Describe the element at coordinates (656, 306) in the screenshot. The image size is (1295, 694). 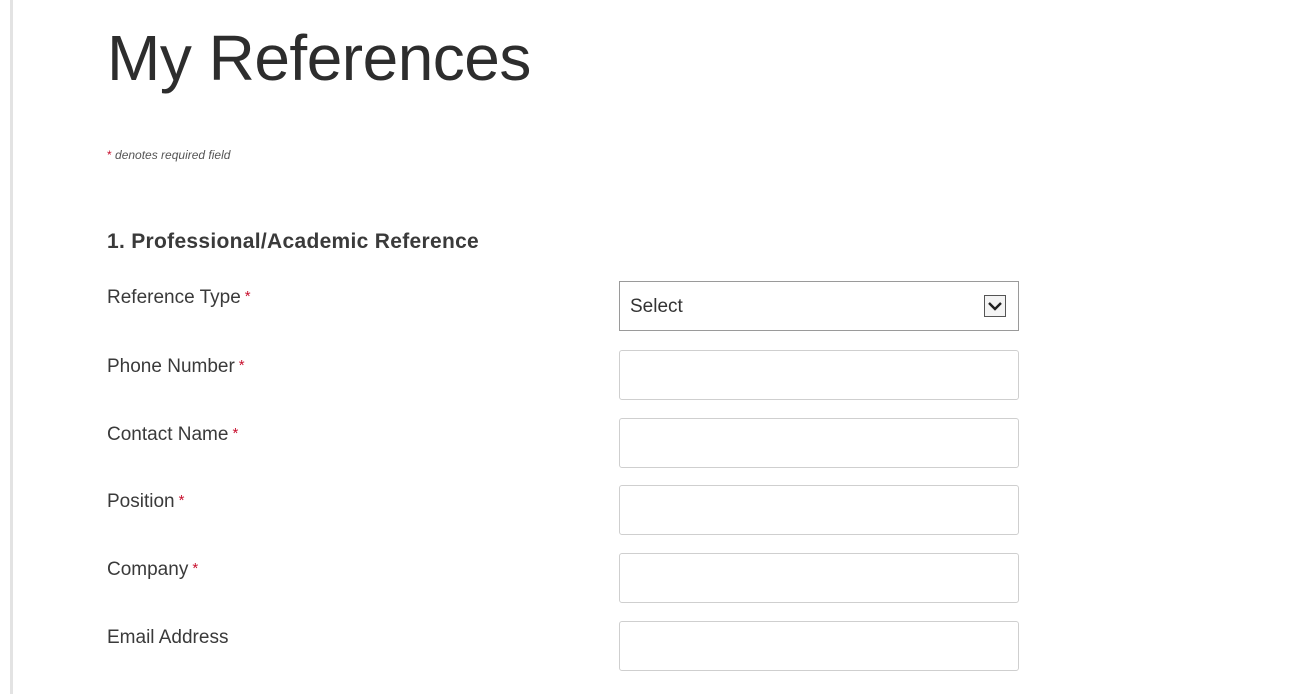
I see `reference-type-selected-value: Select` at that location.